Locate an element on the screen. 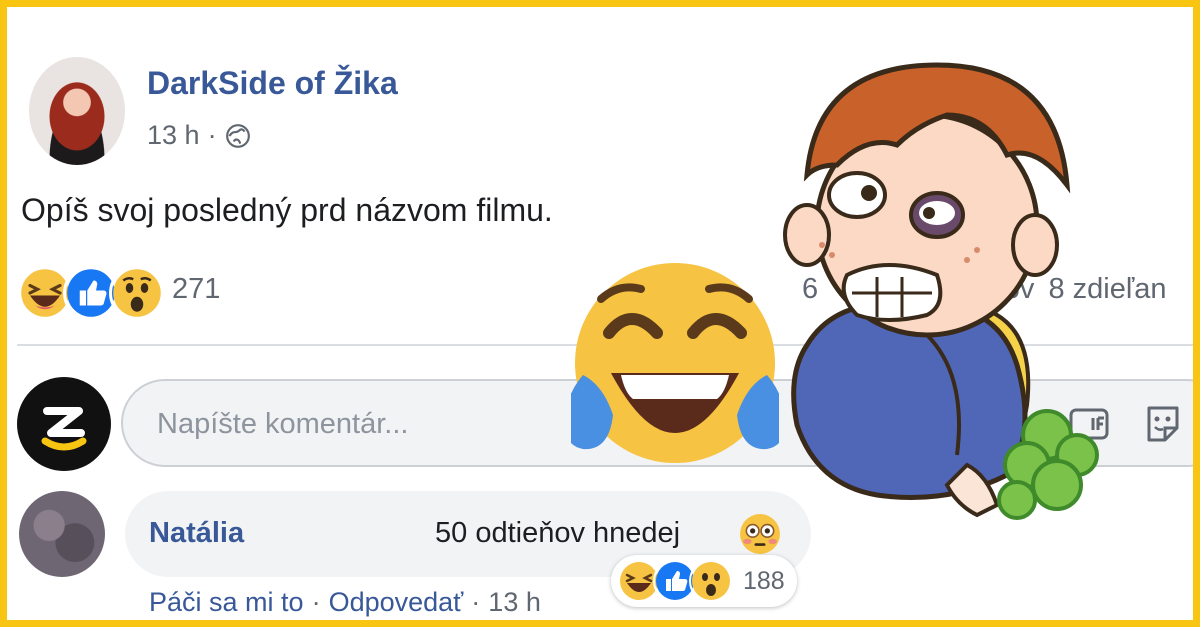 The width and height of the screenshot is (1200, 627). comment-actions: Páči sa mi to · Odpovedať · 13 h is located at coordinates (345, 602).